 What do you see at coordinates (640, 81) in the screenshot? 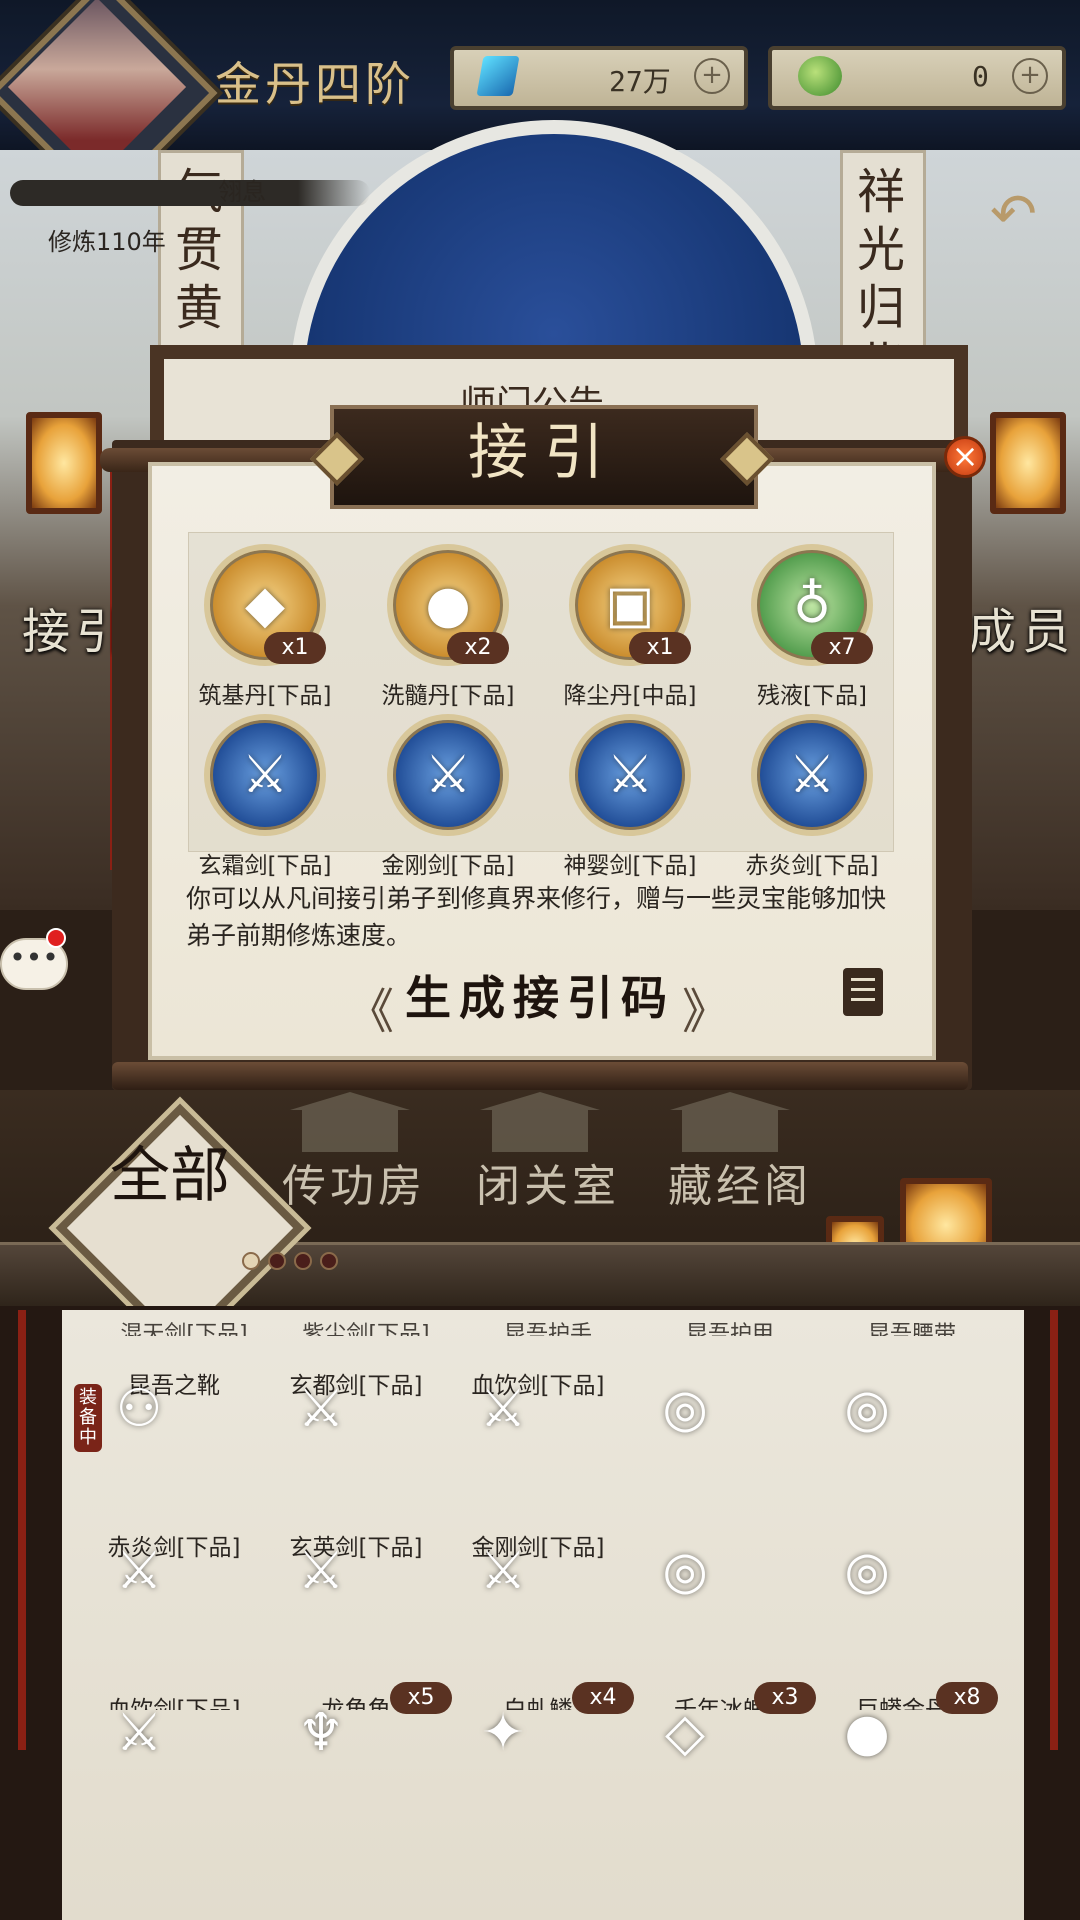
I see `spirit-stone-value: 27万` at bounding box center [640, 81].